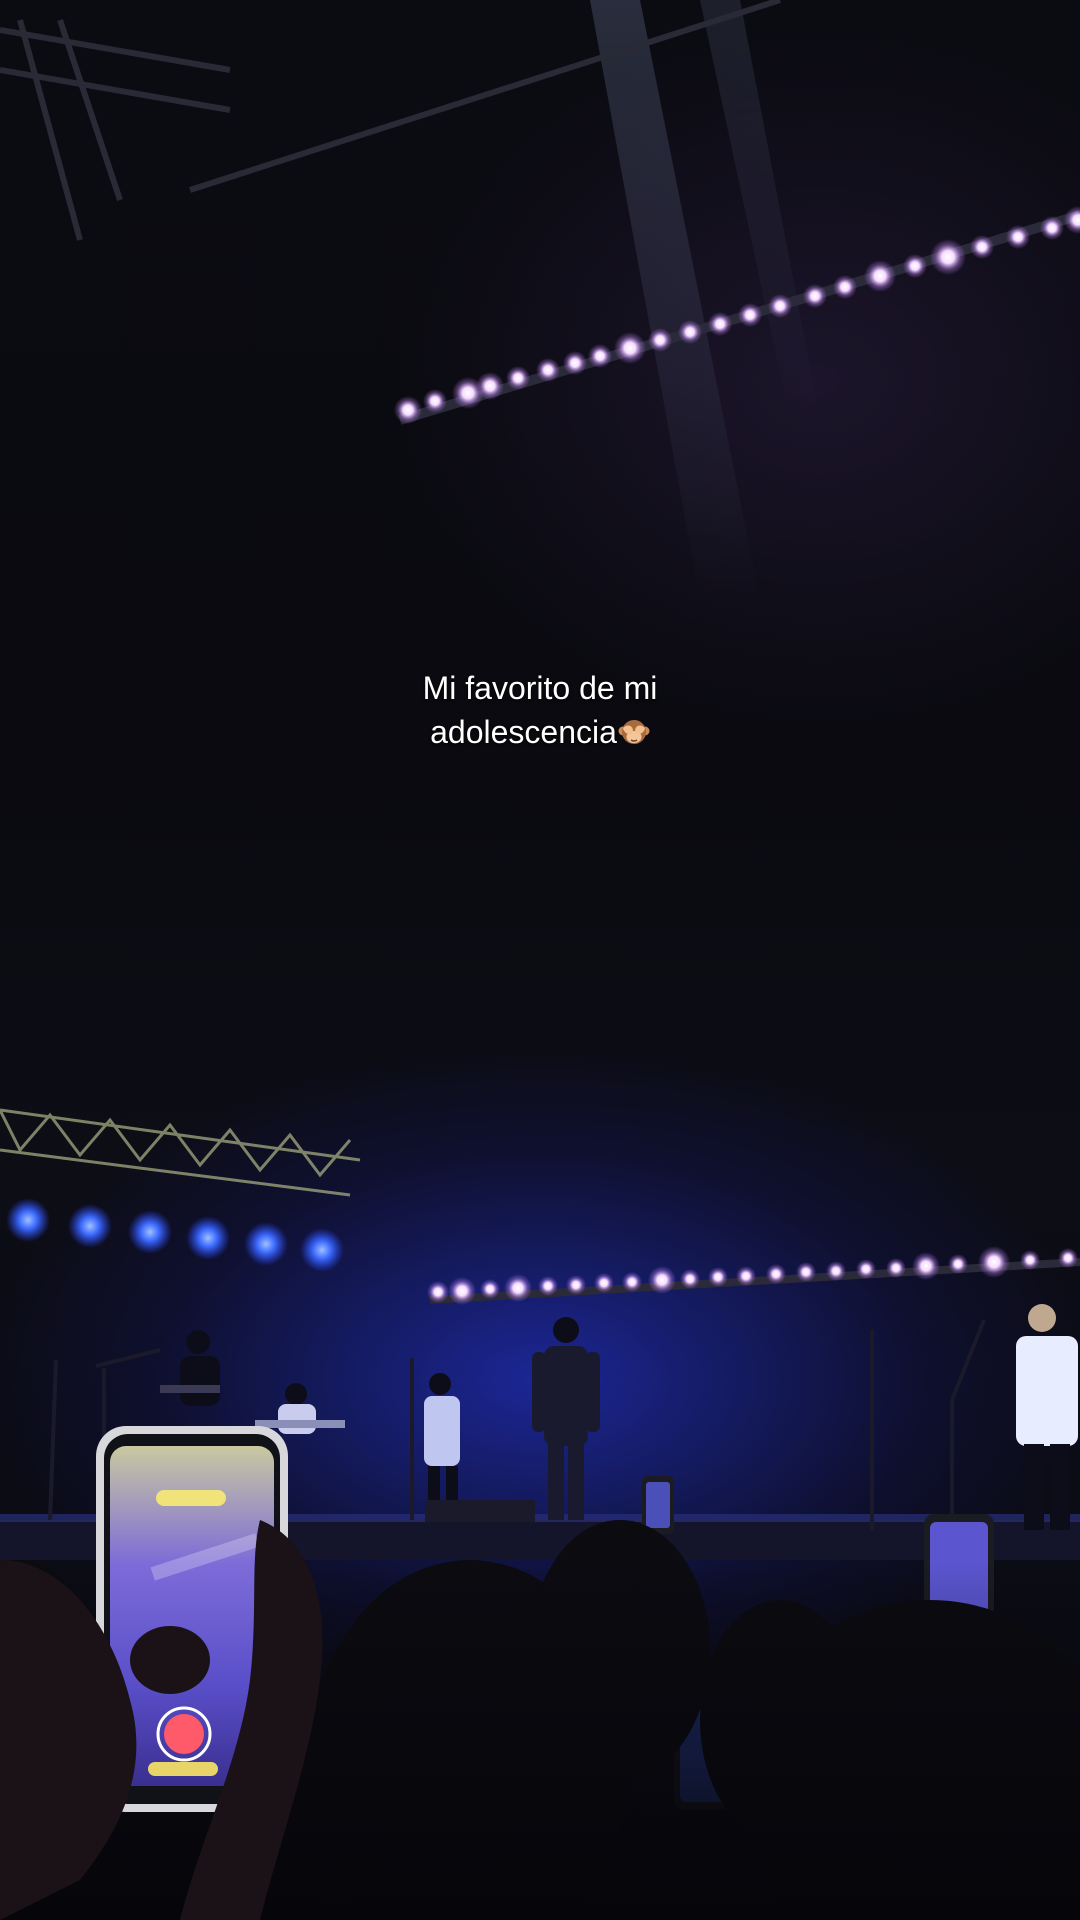  What do you see at coordinates (523, 732) in the screenshot?
I see `caption-line-2-text: adolescencia` at bounding box center [523, 732].